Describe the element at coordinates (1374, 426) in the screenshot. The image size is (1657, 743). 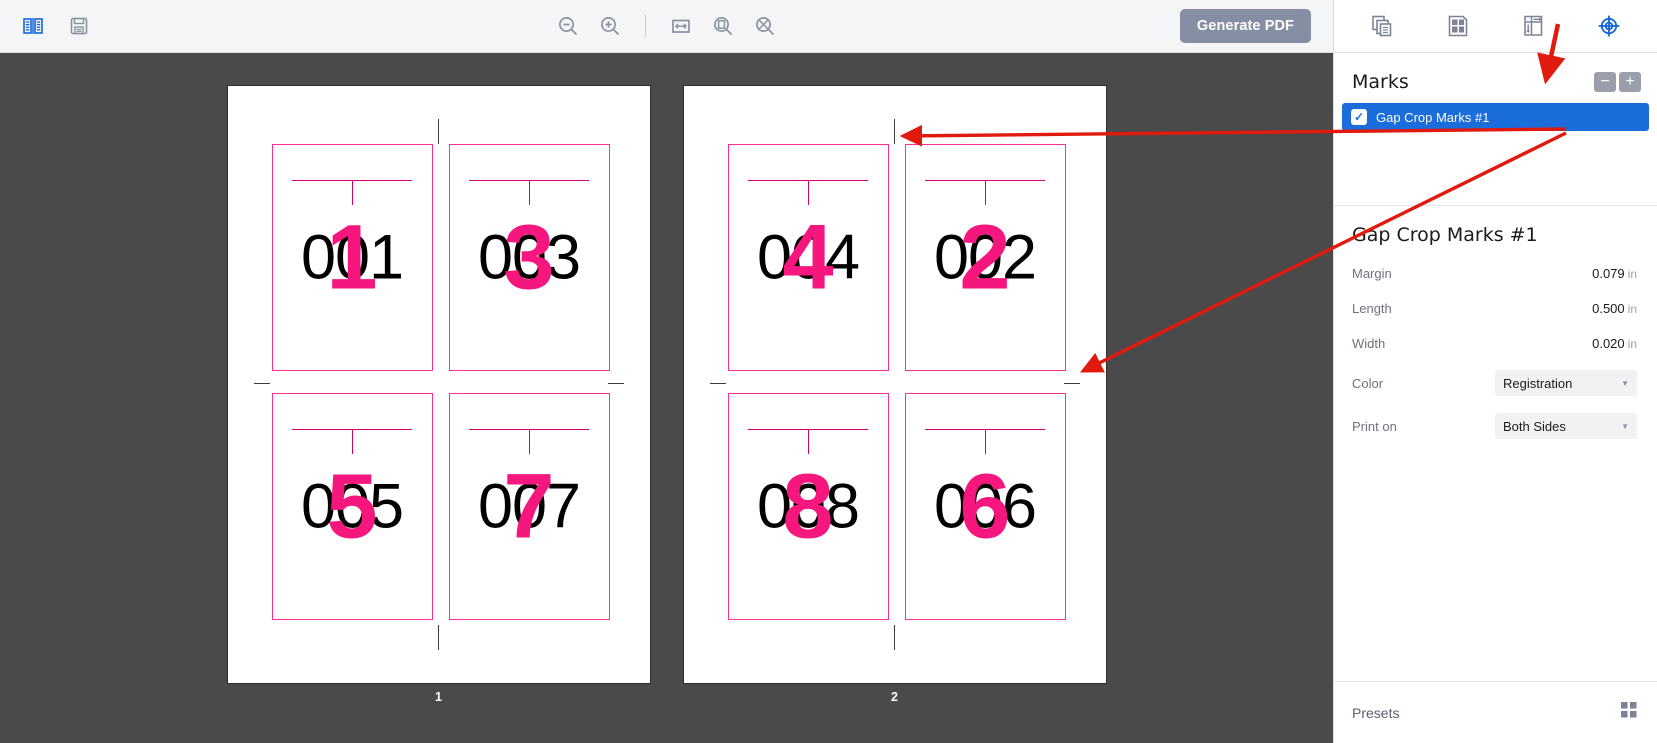
I see `property-label: Print on` at that location.